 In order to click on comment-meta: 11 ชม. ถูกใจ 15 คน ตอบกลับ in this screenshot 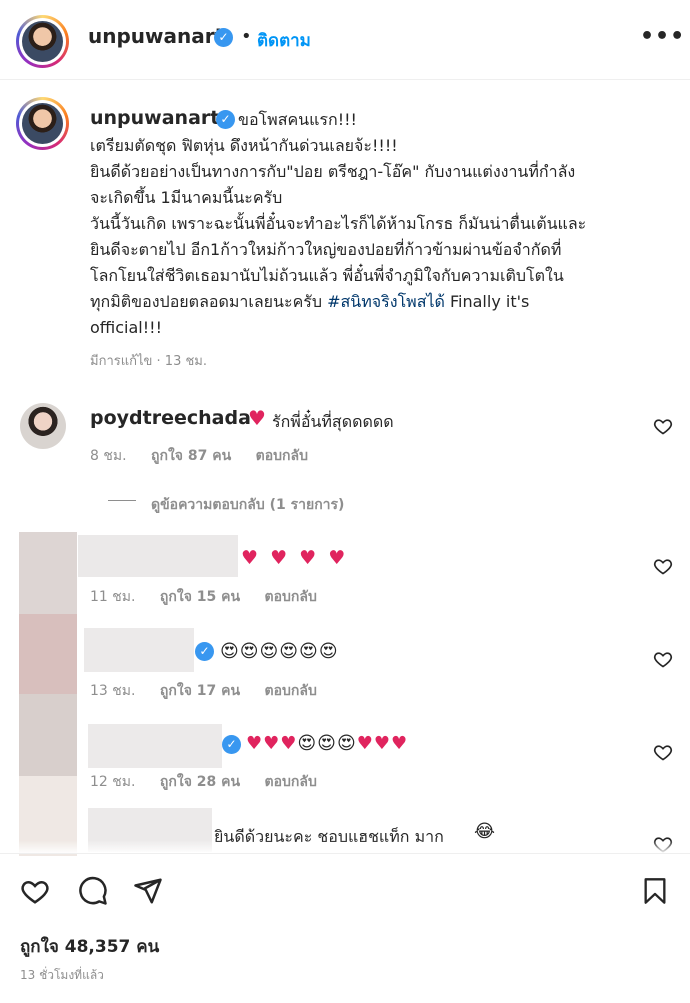, I will do `click(213, 597)`.